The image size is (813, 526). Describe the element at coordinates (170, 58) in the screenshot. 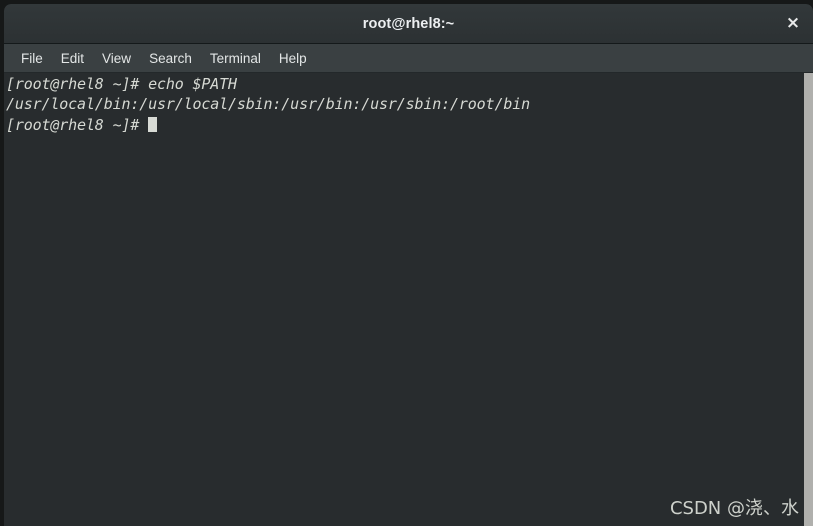

I see `menu-item-search: Search` at that location.